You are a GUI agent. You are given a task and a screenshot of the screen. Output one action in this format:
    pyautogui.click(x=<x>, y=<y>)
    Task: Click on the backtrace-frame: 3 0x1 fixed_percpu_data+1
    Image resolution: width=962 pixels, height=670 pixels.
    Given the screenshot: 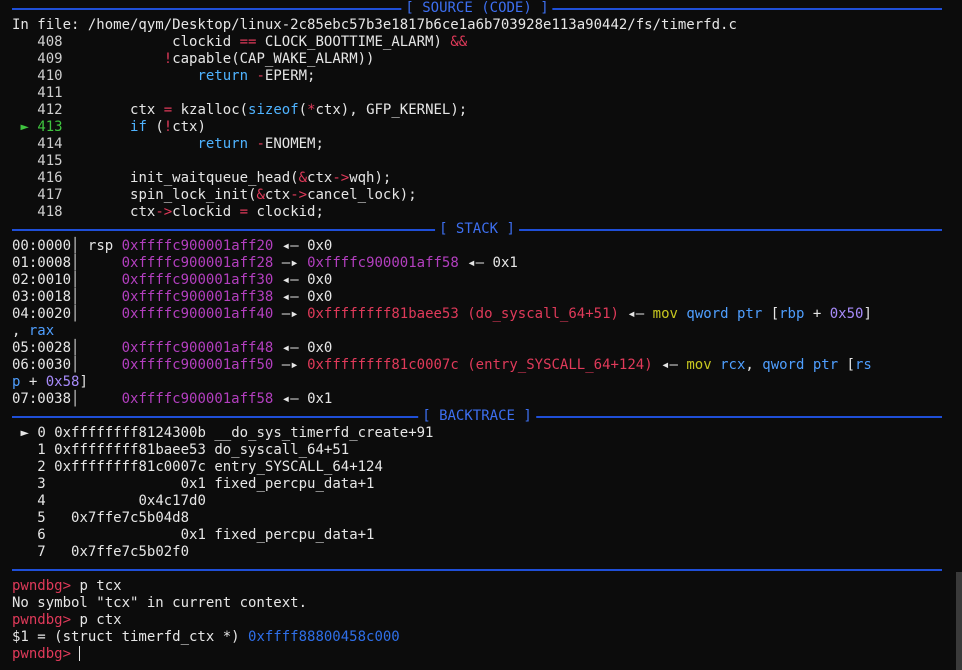 What is the action you would take?
    pyautogui.click(x=206, y=484)
    